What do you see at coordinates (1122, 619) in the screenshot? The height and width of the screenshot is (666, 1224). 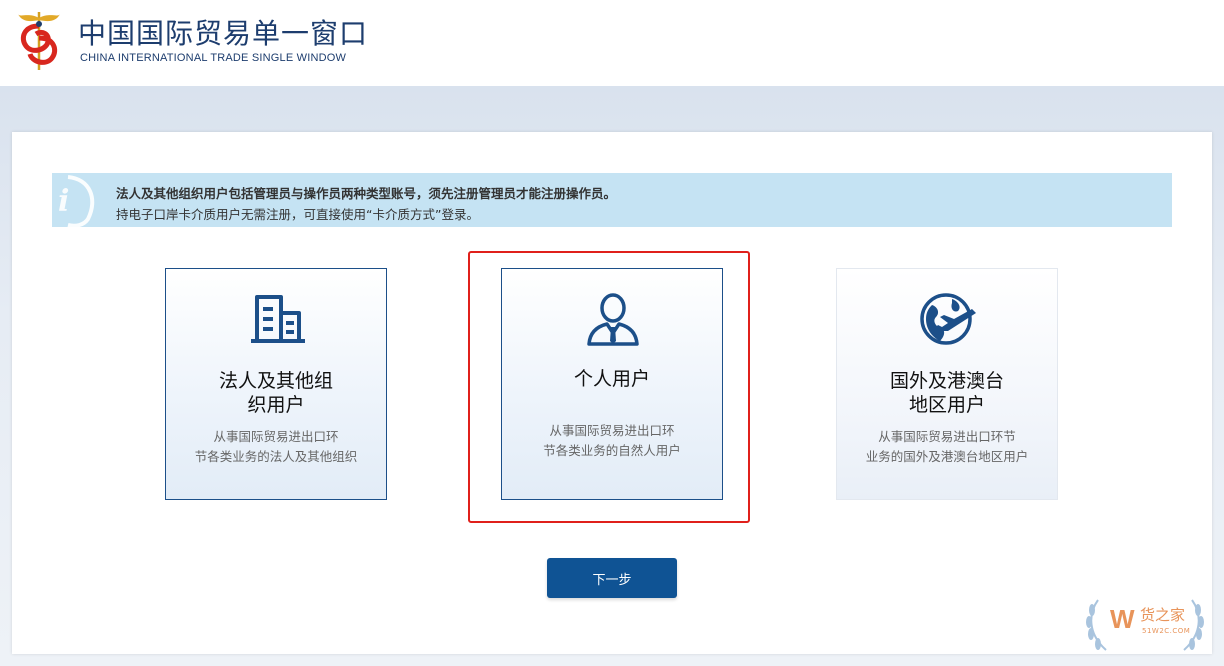 I see `watermark-letter: W` at bounding box center [1122, 619].